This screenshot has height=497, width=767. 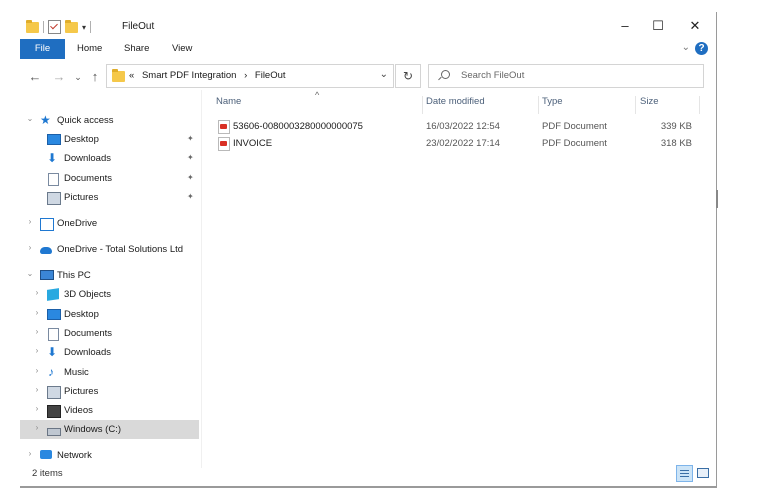 What do you see at coordinates (76, 372) in the screenshot?
I see `sidebar-item-label: Music` at bounding box center [76, 372].